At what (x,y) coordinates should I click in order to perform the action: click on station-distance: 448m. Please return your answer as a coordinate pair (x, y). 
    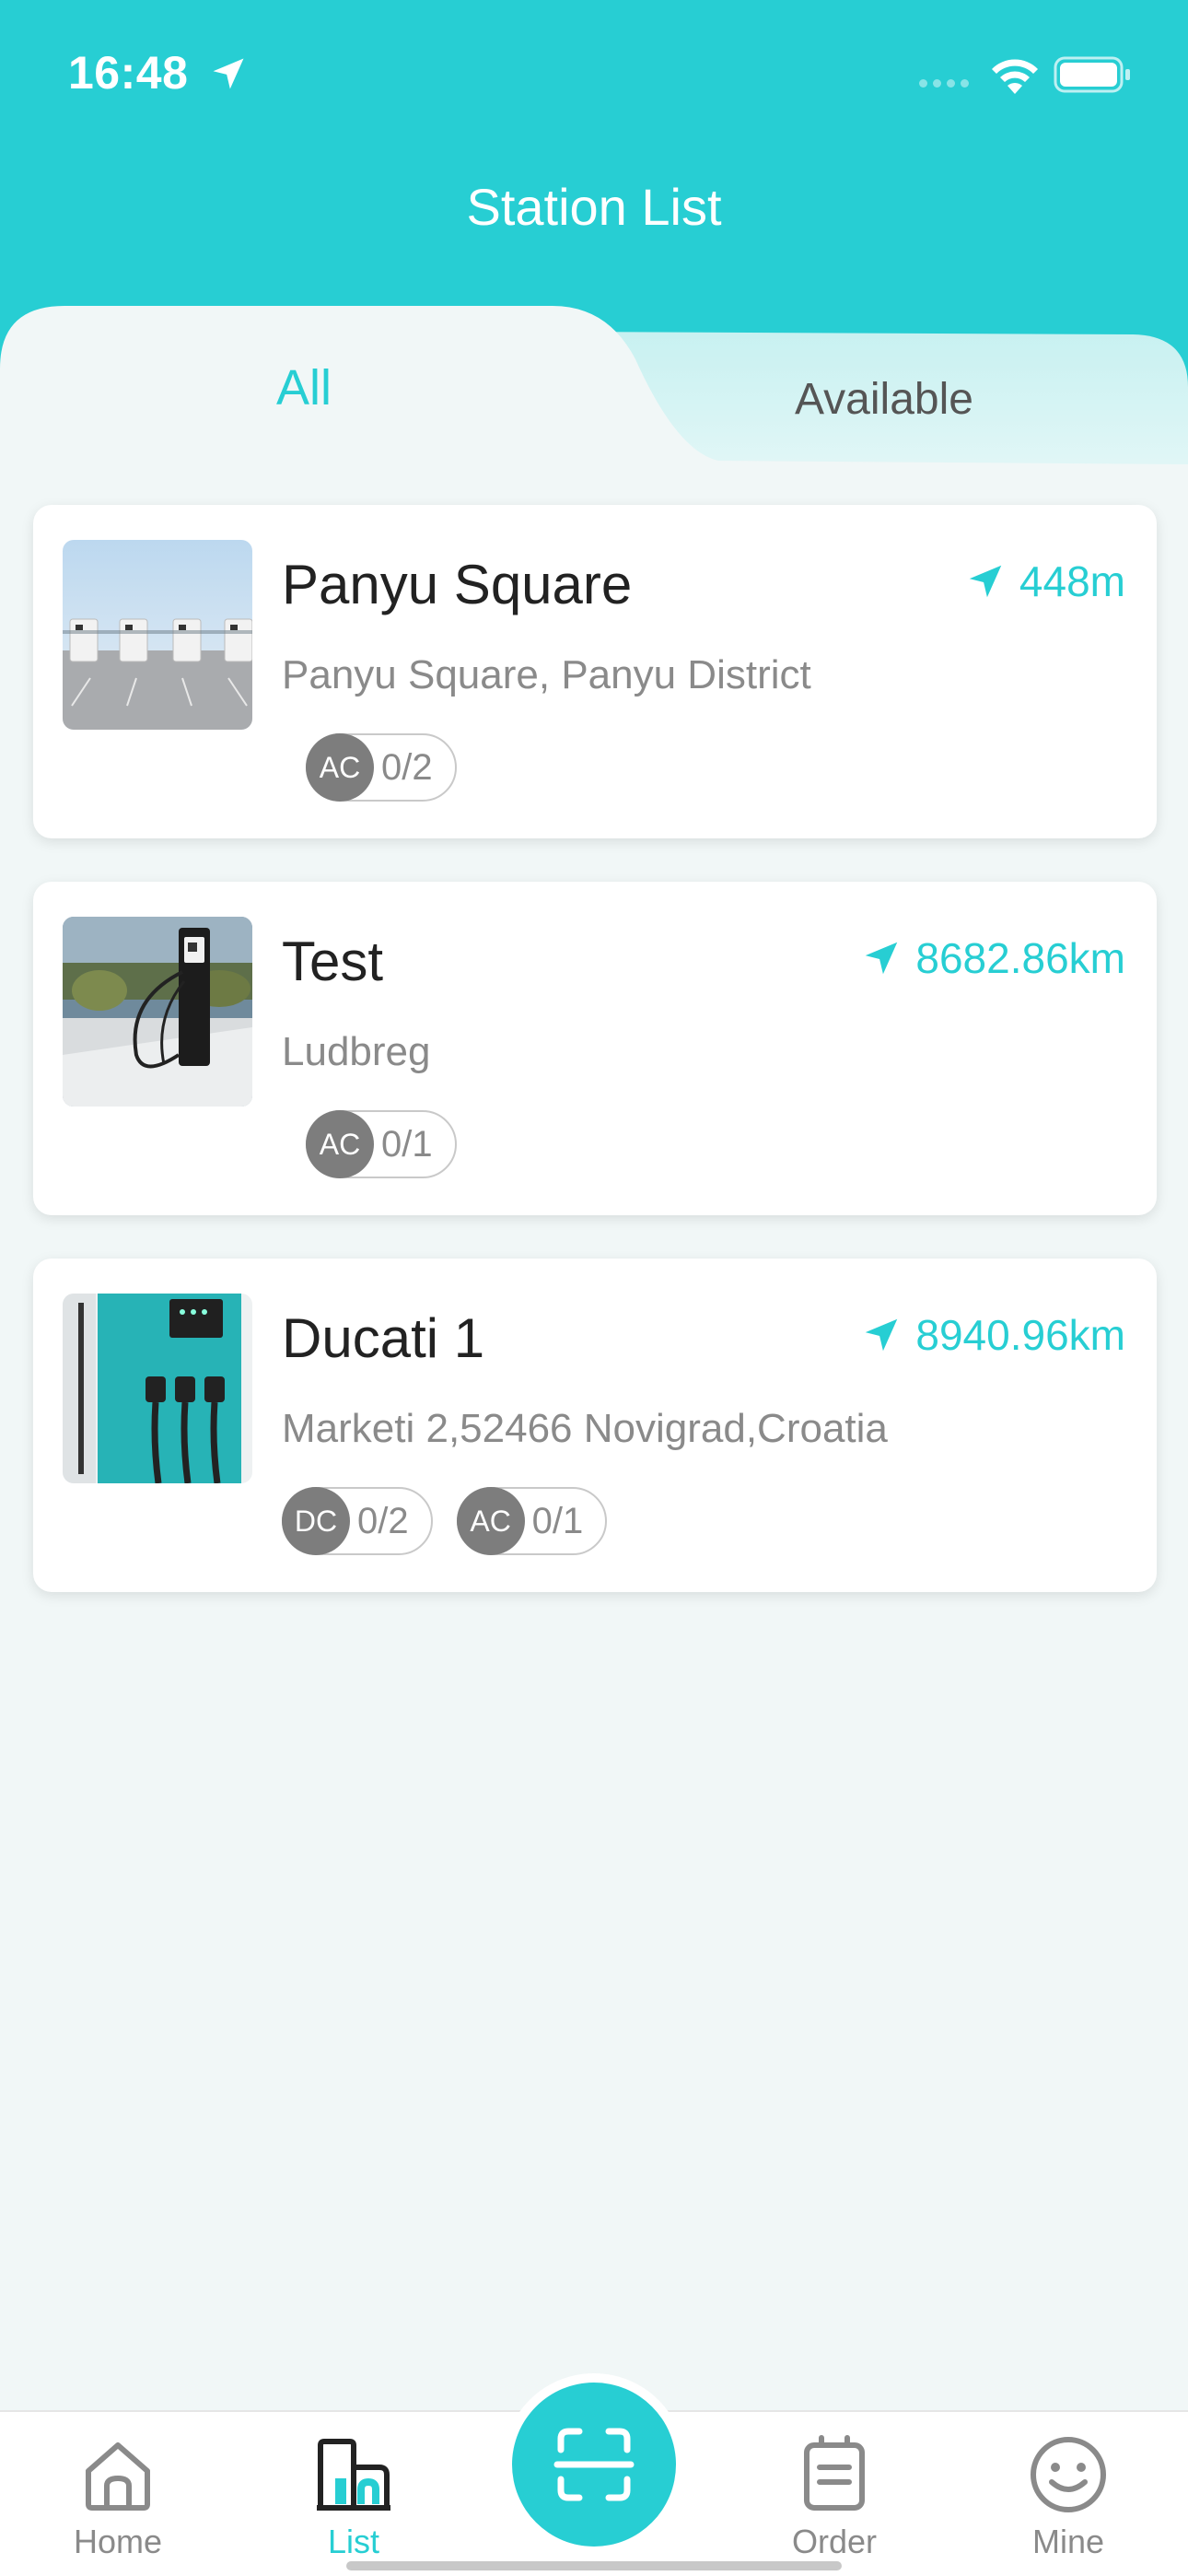
    Looking at the image, I should click on (1044, 581).